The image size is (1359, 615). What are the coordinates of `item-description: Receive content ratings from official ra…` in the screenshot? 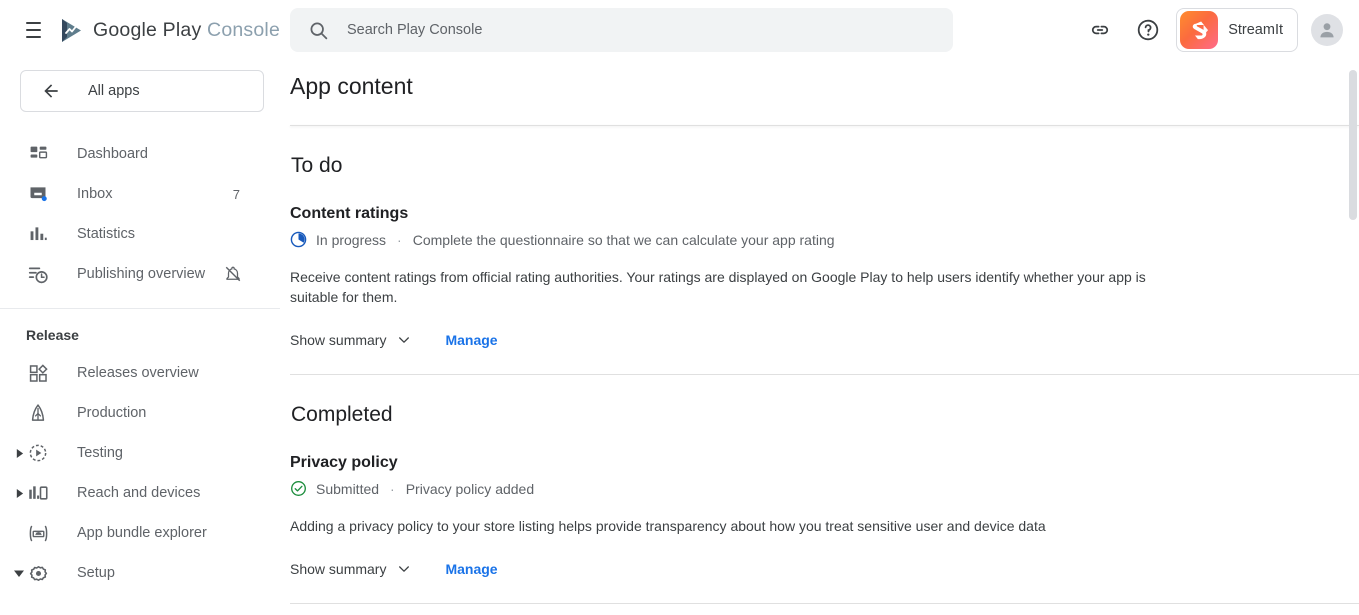 It's located at (718, 287).